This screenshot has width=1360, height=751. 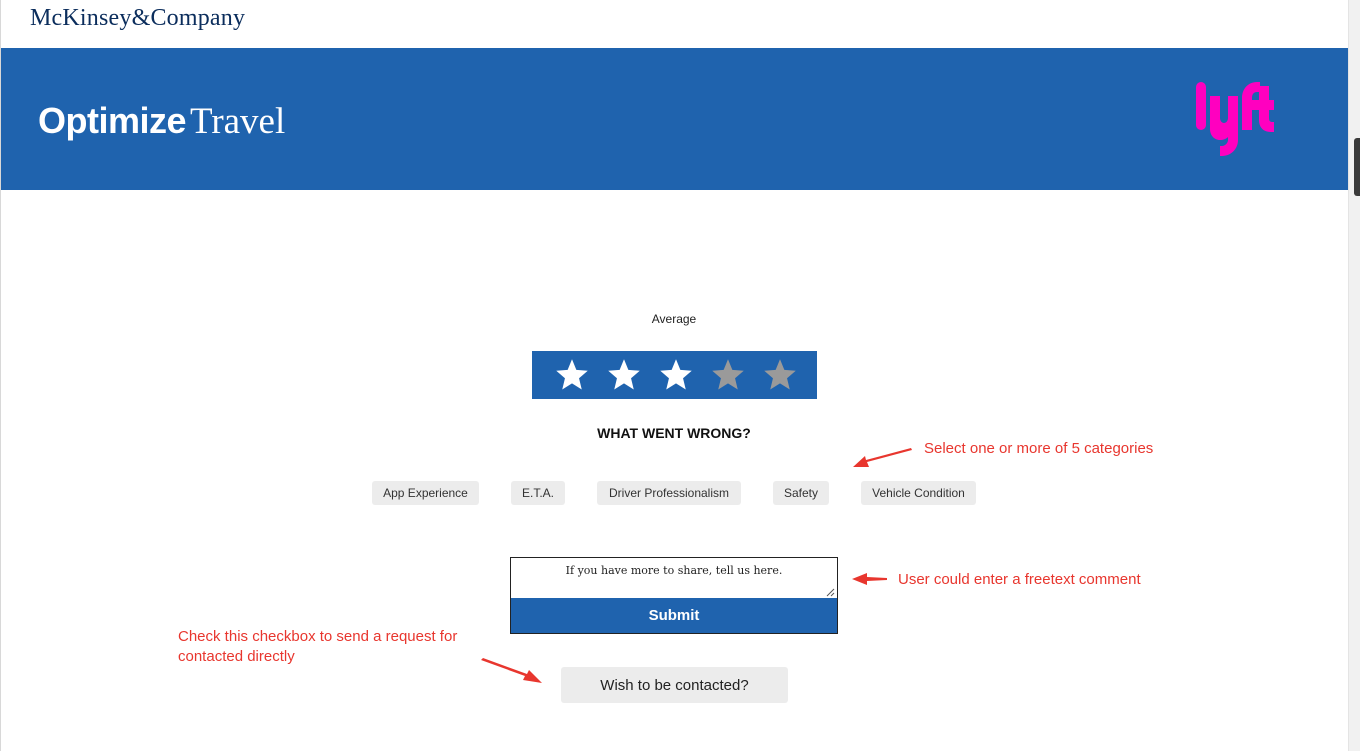 What do you see at coordinates (869, 579) in the screenshot?
I see `arrow-to-comment-icon` at bounding box center [869, 579].